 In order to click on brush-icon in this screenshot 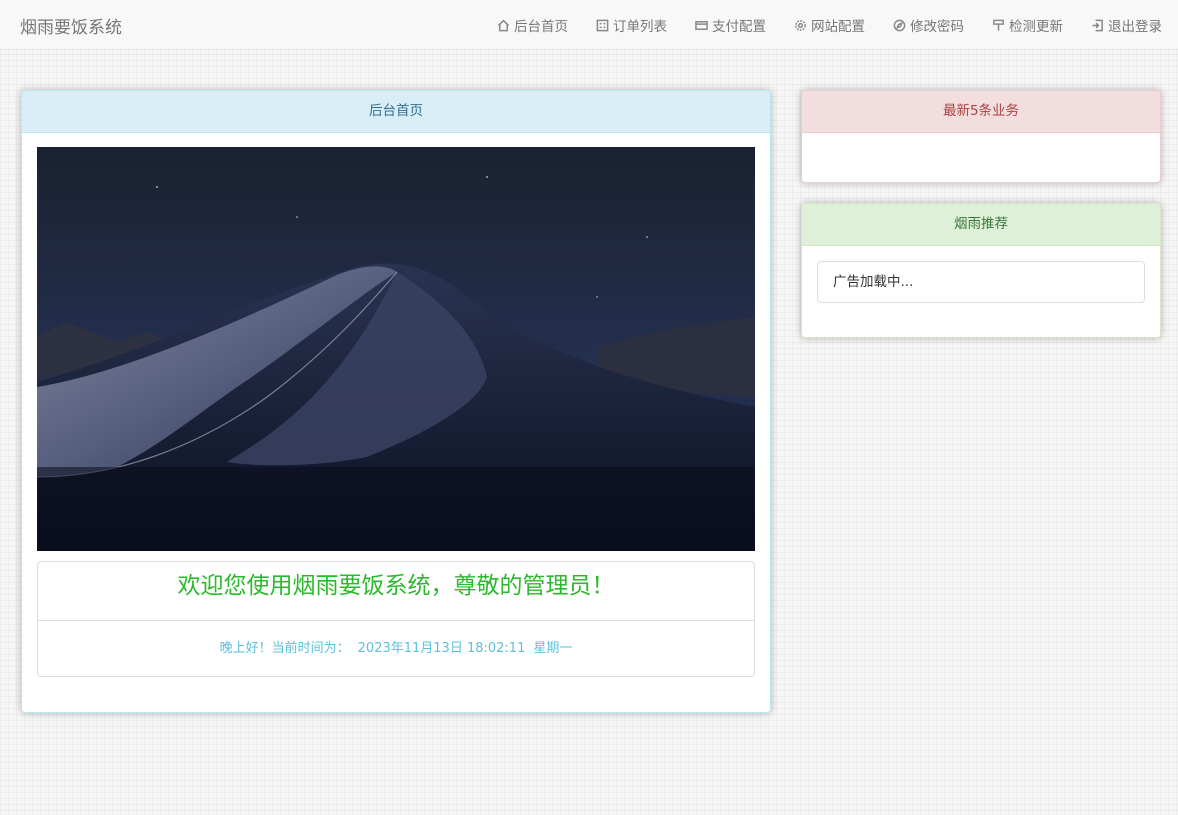, I will do `click(998, 25)`.